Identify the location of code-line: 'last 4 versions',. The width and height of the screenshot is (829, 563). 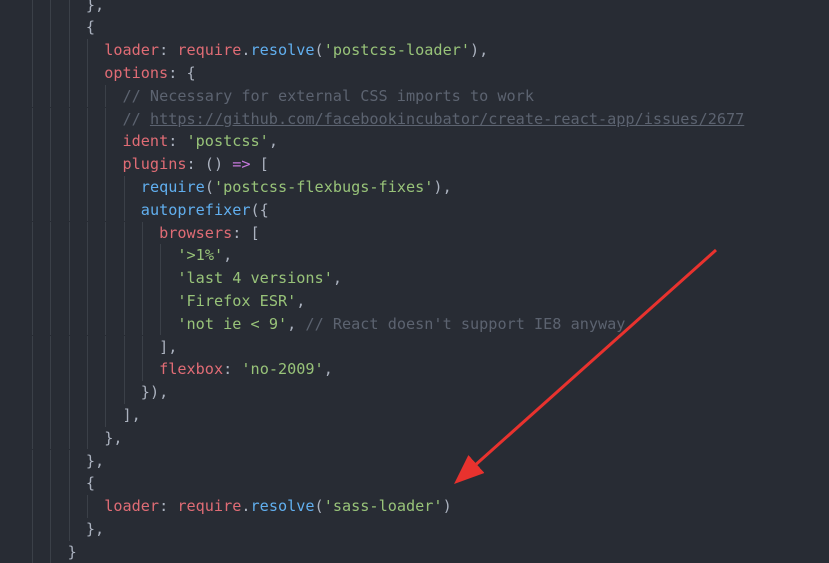
(259, 278).